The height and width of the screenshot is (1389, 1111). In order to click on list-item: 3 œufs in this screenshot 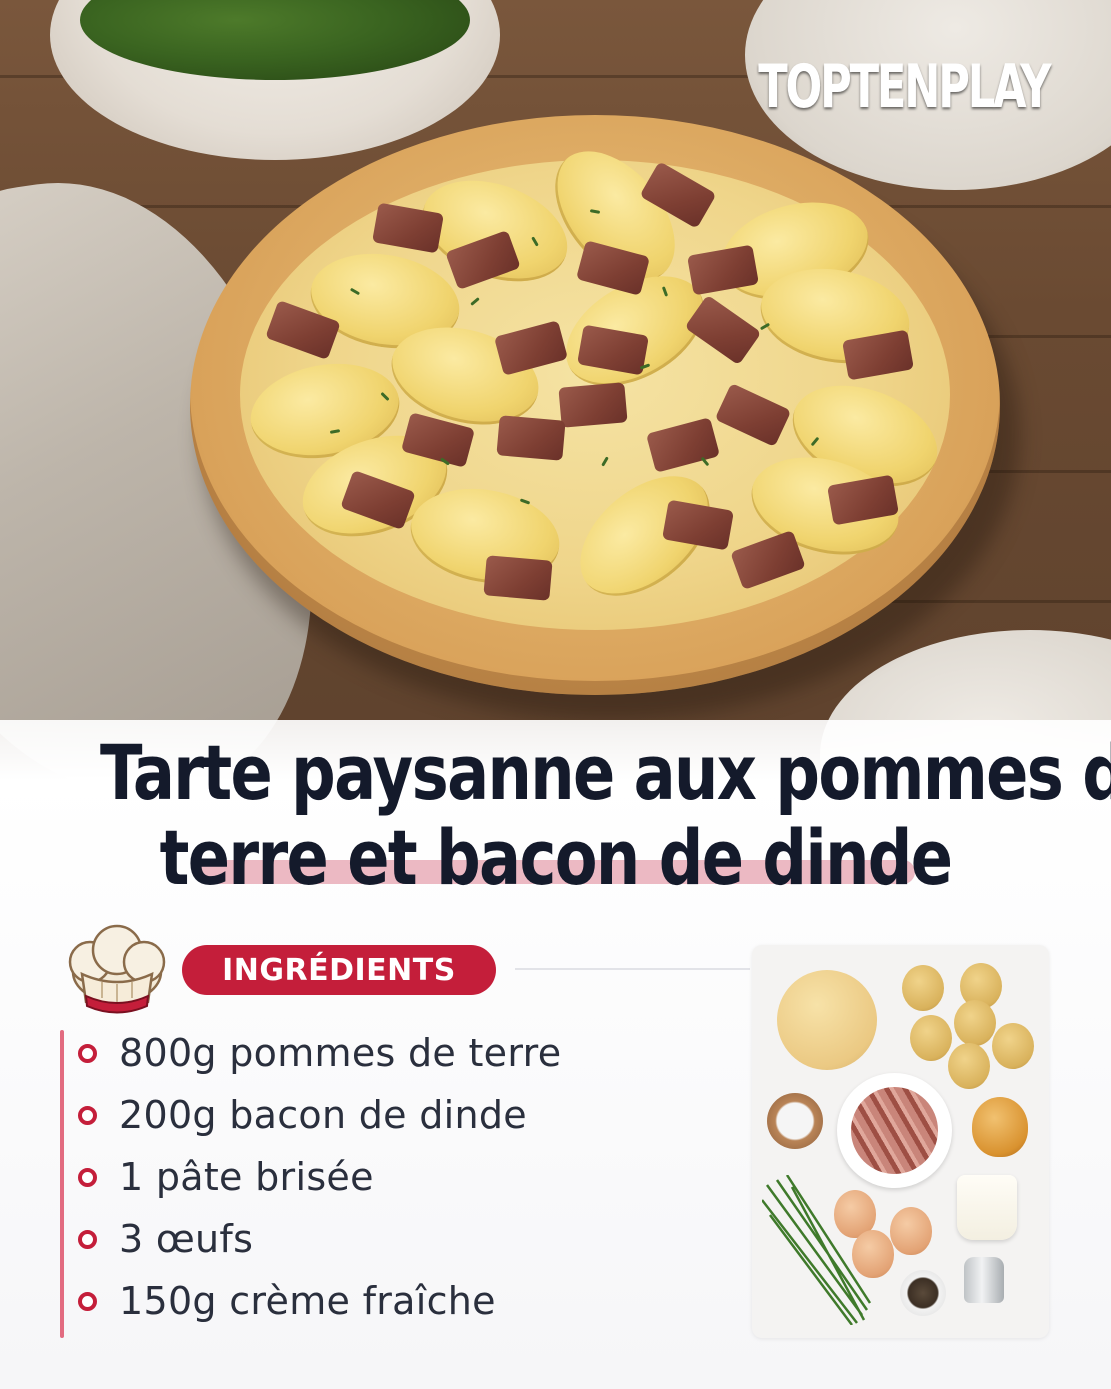, I will do `click(319, 1239)`.